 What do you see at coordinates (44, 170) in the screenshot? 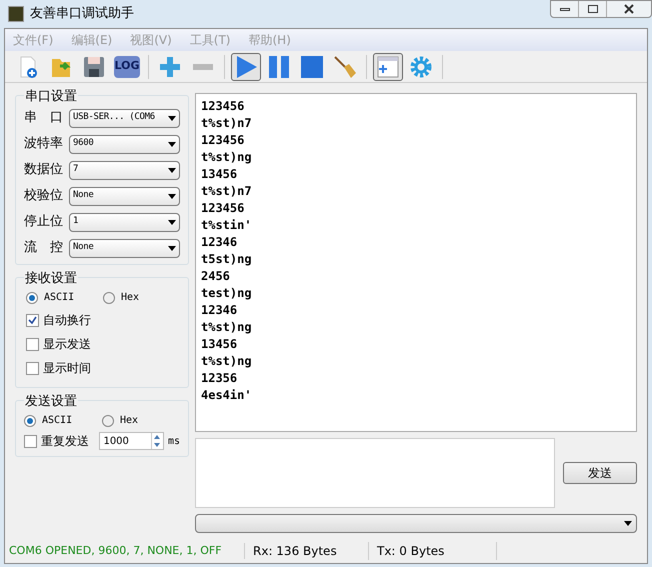
I see `field-label: 数据位` at bounding box center [44, 170].